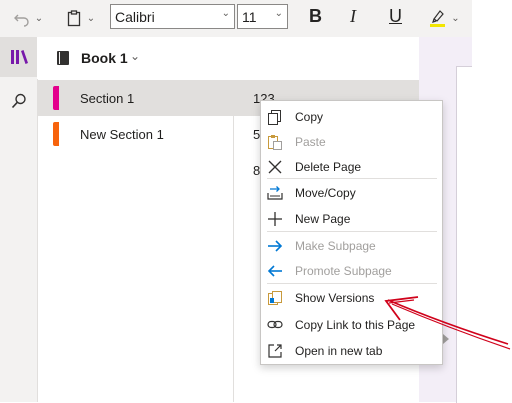 This screenshot has height=403, width=512. What do you see at coordinates (328, 167) in the screenshot?
I see `menu-item-label: Delete Page` at bounding box center [328, 167].